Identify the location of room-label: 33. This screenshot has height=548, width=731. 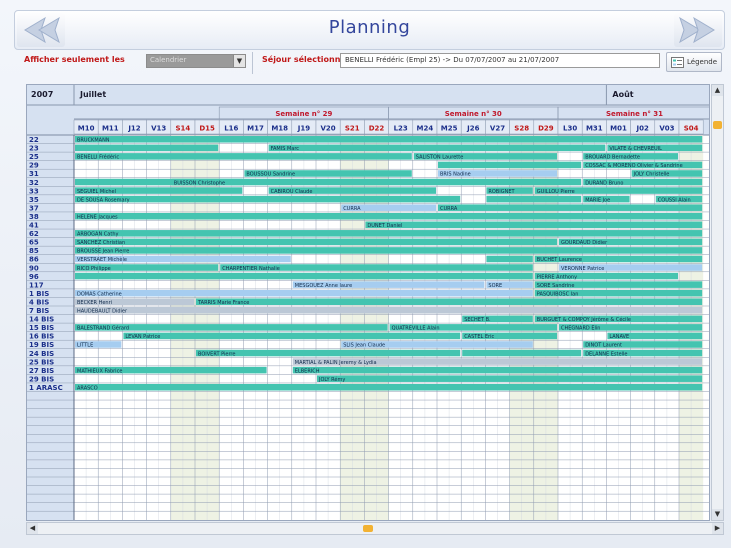
(34, 191).